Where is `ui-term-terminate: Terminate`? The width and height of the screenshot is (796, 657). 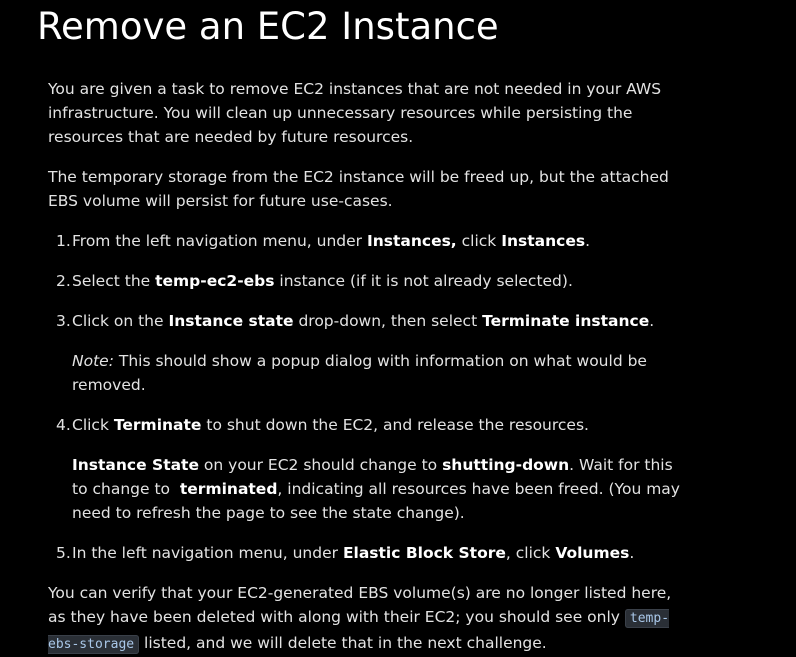
ui-term-terminate: Terminate is located at coordinates (157, 425).